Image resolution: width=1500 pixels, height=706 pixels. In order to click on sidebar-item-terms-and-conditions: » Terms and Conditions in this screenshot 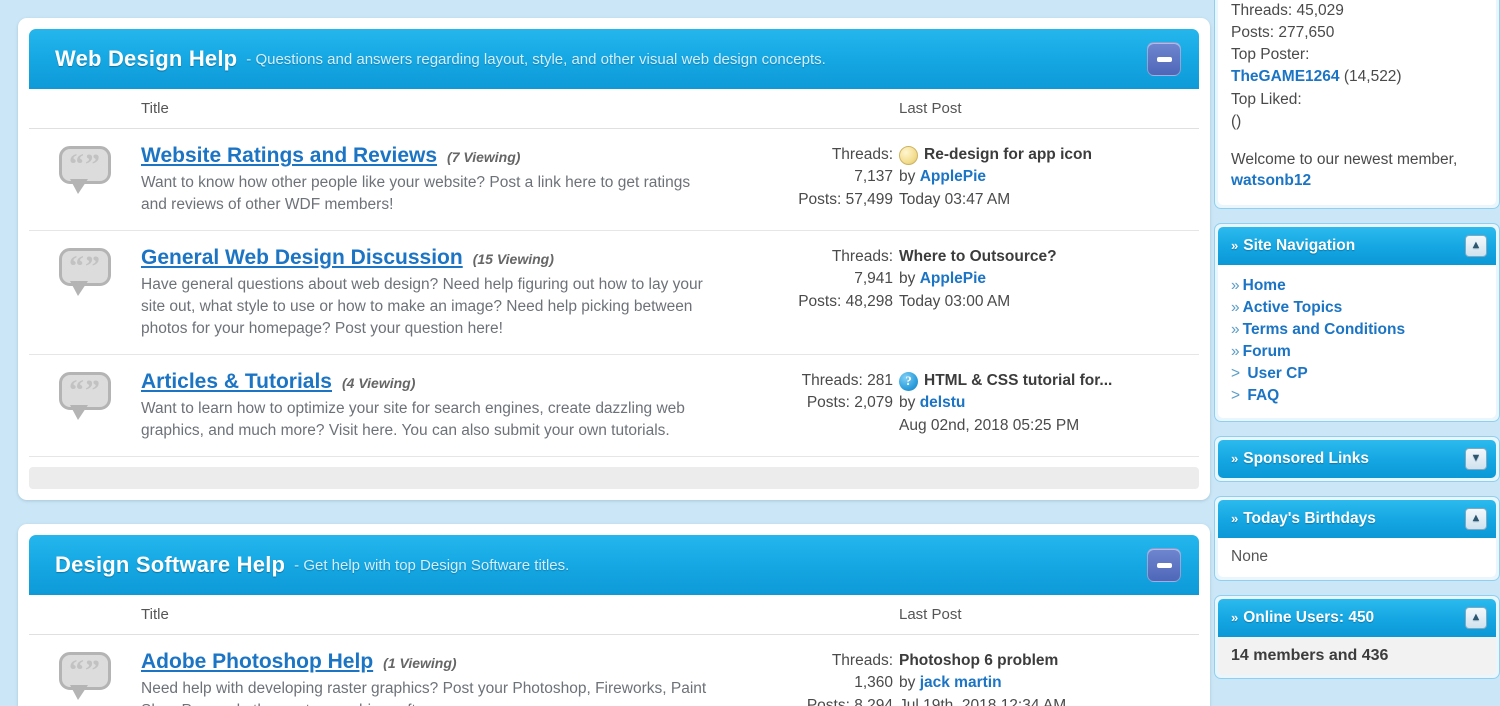, I will do `click(1357, 330)`.